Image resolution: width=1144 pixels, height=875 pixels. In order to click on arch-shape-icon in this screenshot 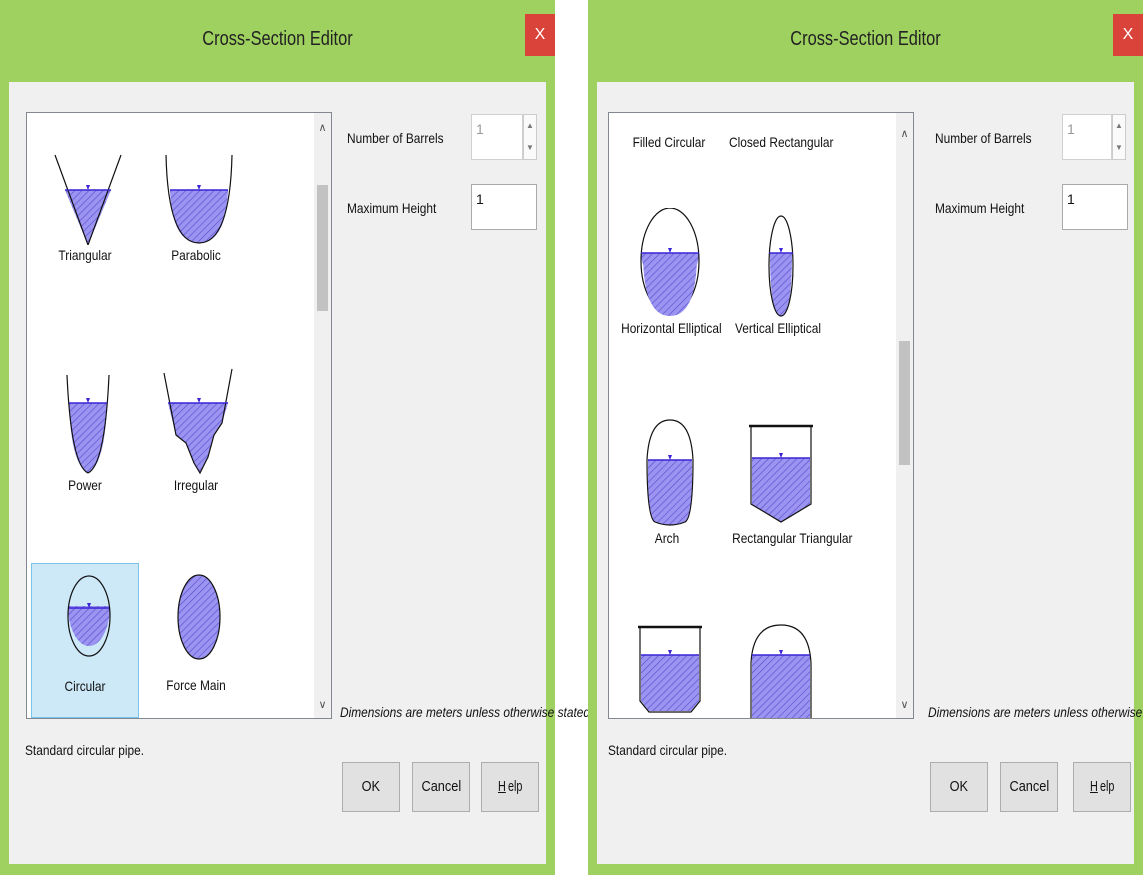, I will do `click(670, 472)`.